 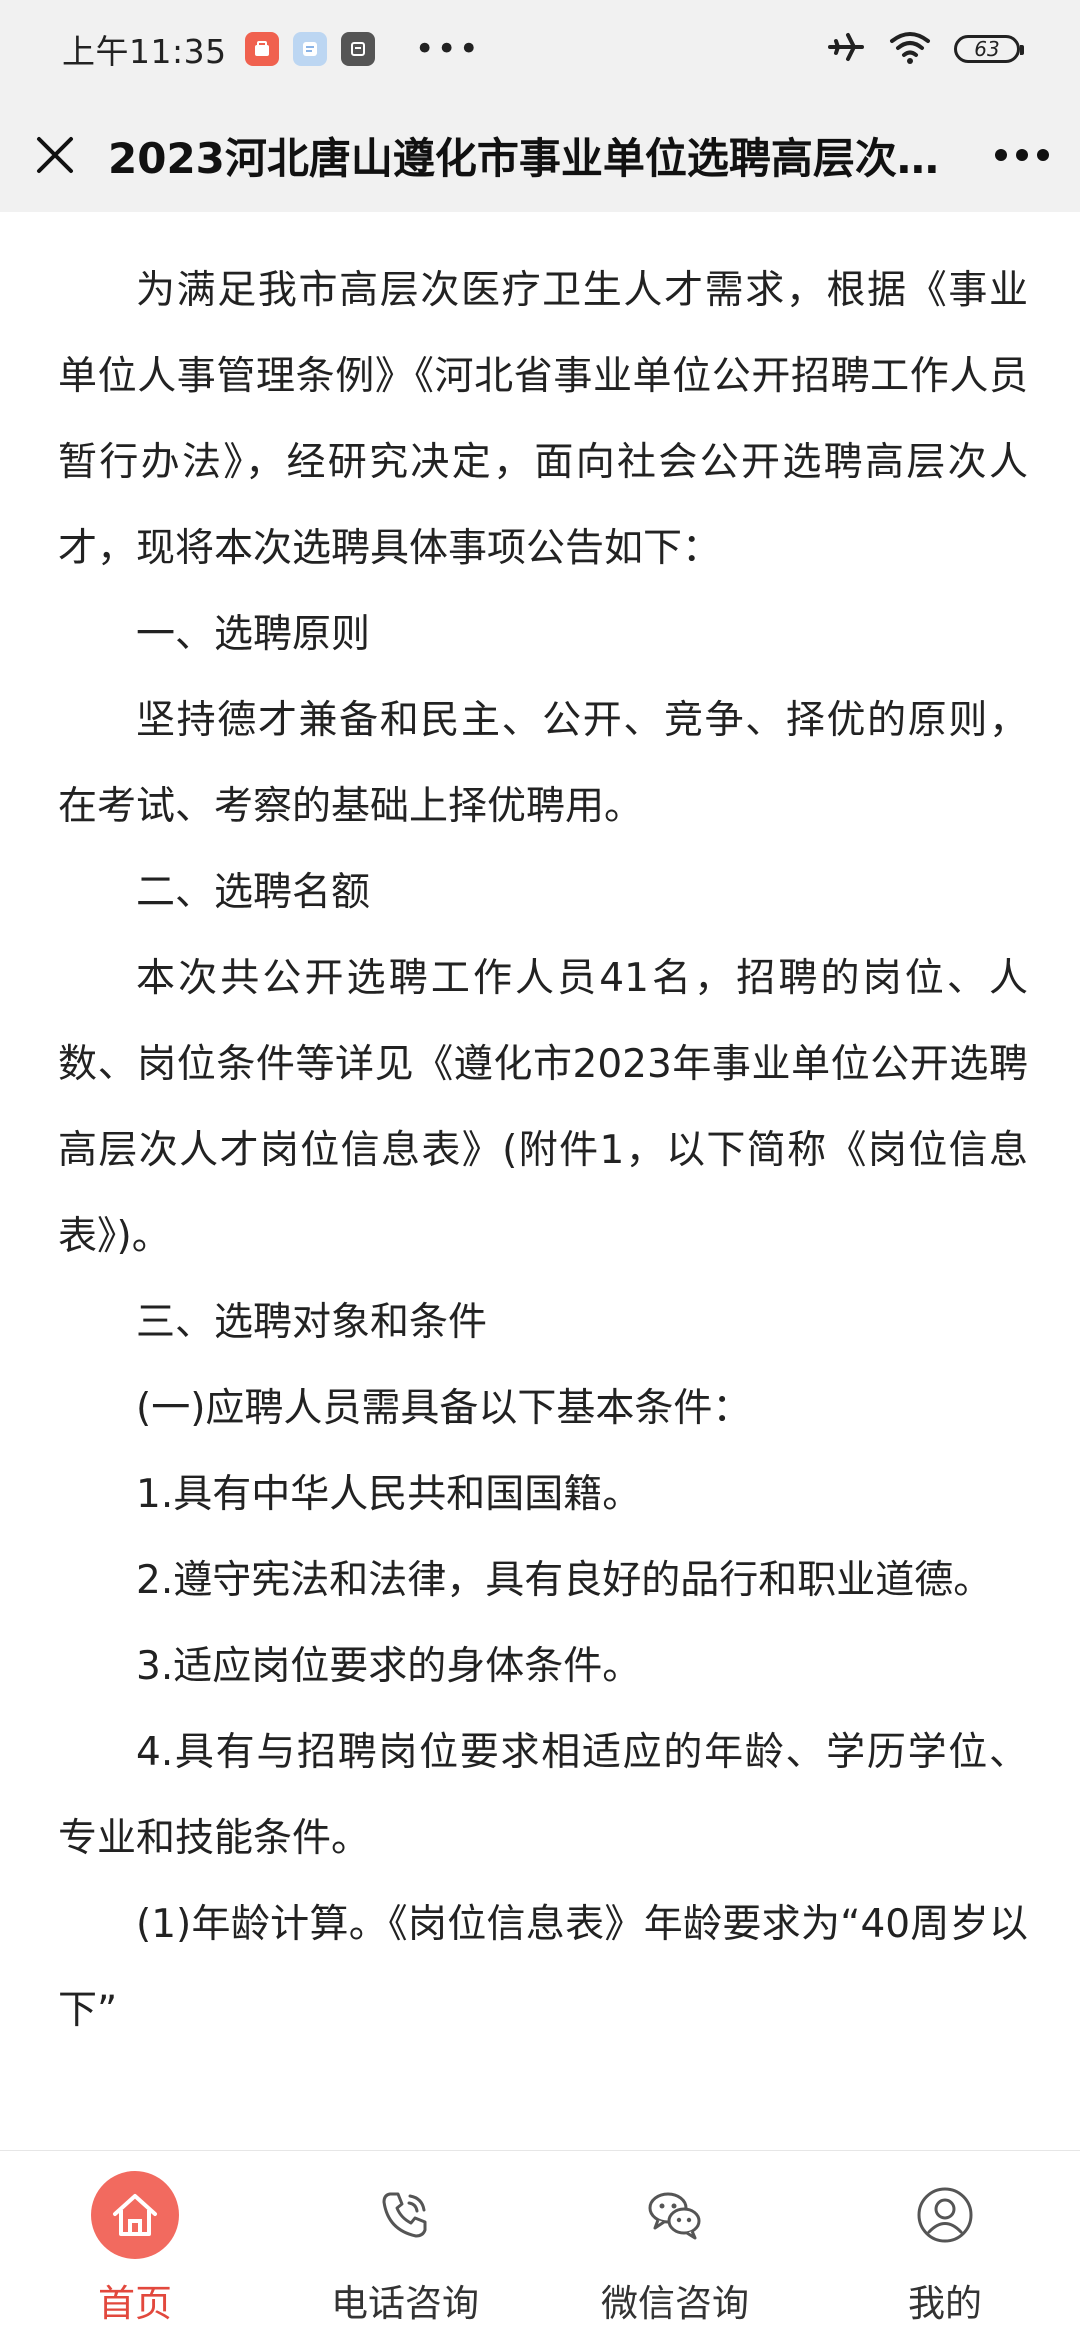 I want to click on tab-wechat-label: 微信咨询, so click(x=675, y=2303).